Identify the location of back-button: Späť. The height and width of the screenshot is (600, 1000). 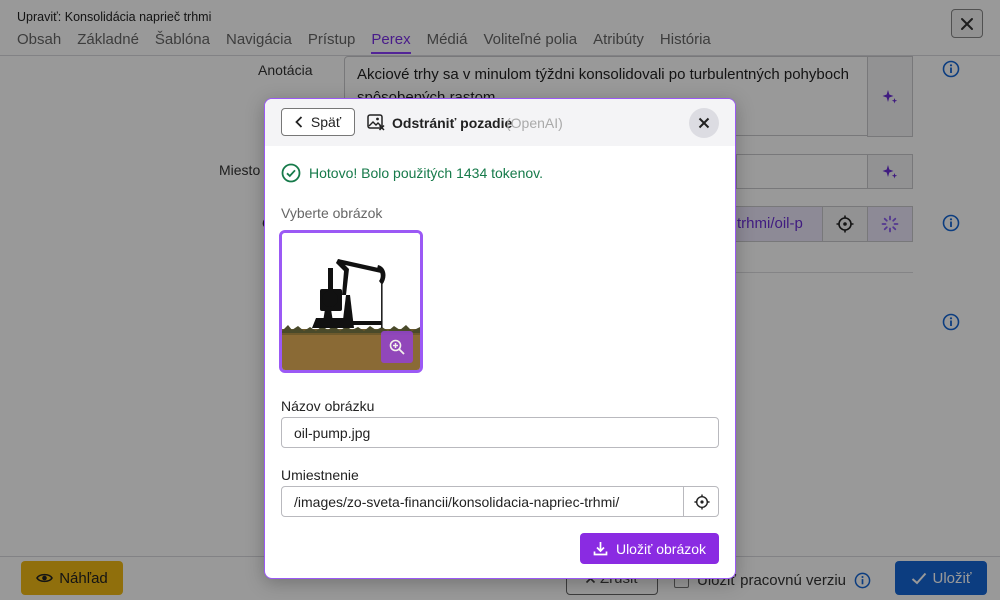
(318, 122).